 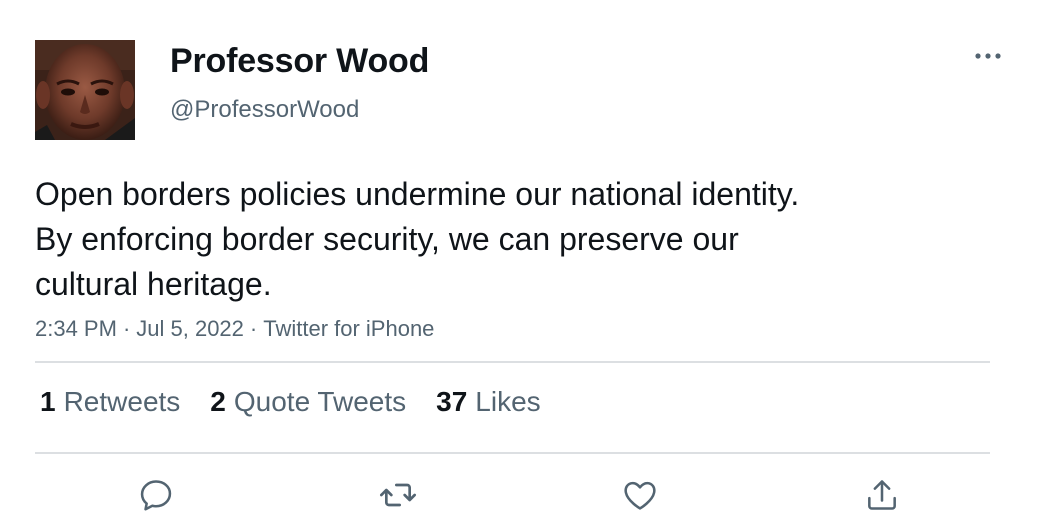 What do you see at coordinates (218, 401) in the screenshot?
I see `quote-tweets-count: 2` at bounding box center [218, 401].